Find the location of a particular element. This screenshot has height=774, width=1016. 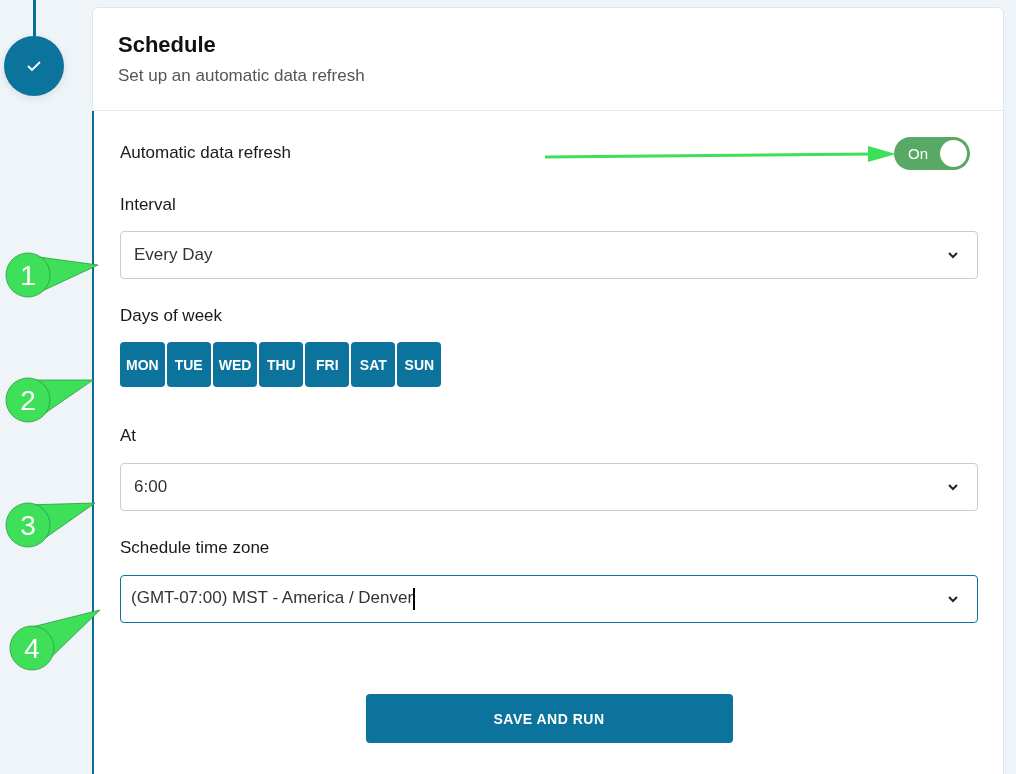

card-subtitle: Set up an automatic data refresh is located at coordinates (242, 76).